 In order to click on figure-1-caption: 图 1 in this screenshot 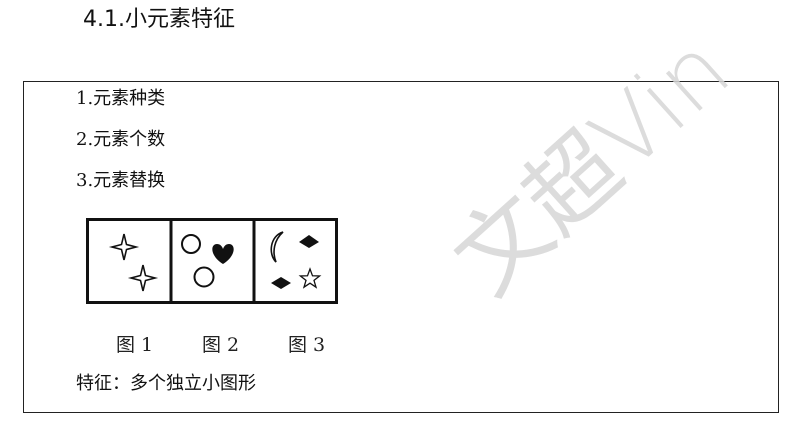, I will do `click(135, 345)`.